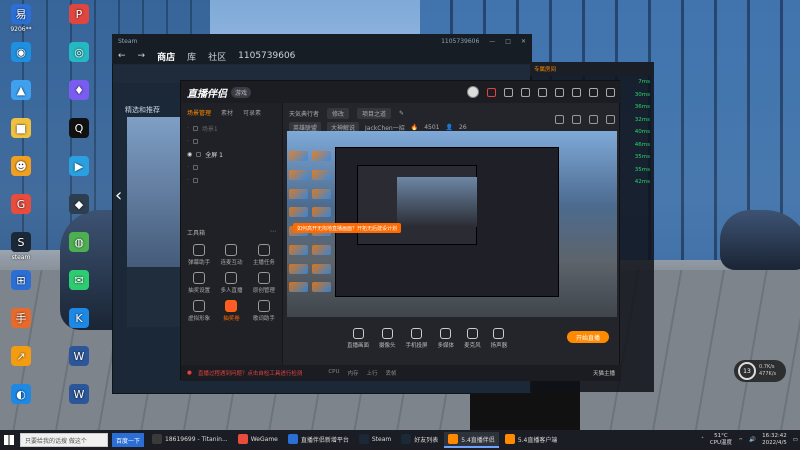  I want to click on search-input: 只要给我的话搜 做这个, so click(64, 440).